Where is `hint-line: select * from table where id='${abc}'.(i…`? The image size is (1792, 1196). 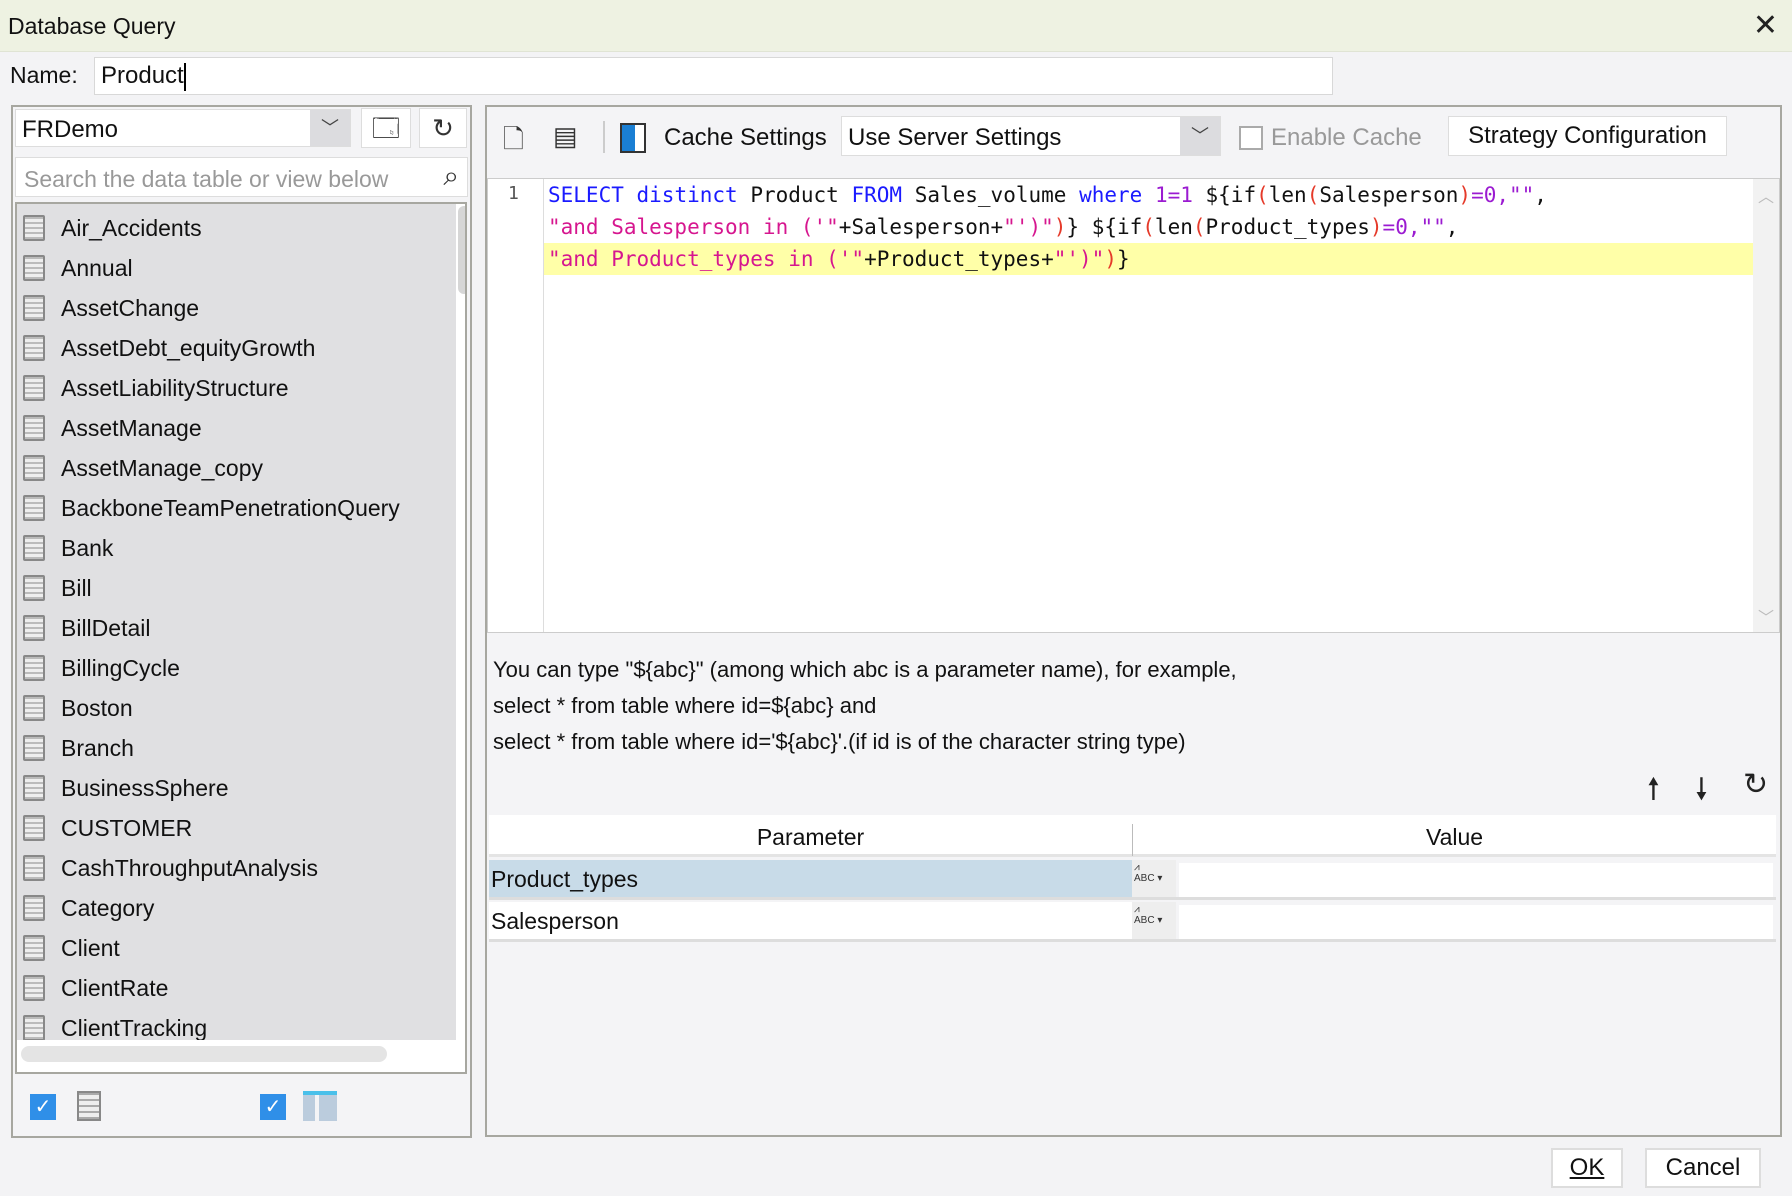
hint-line: select * from table where id='${abc}'.(i… is located at coordinates (839, 741).